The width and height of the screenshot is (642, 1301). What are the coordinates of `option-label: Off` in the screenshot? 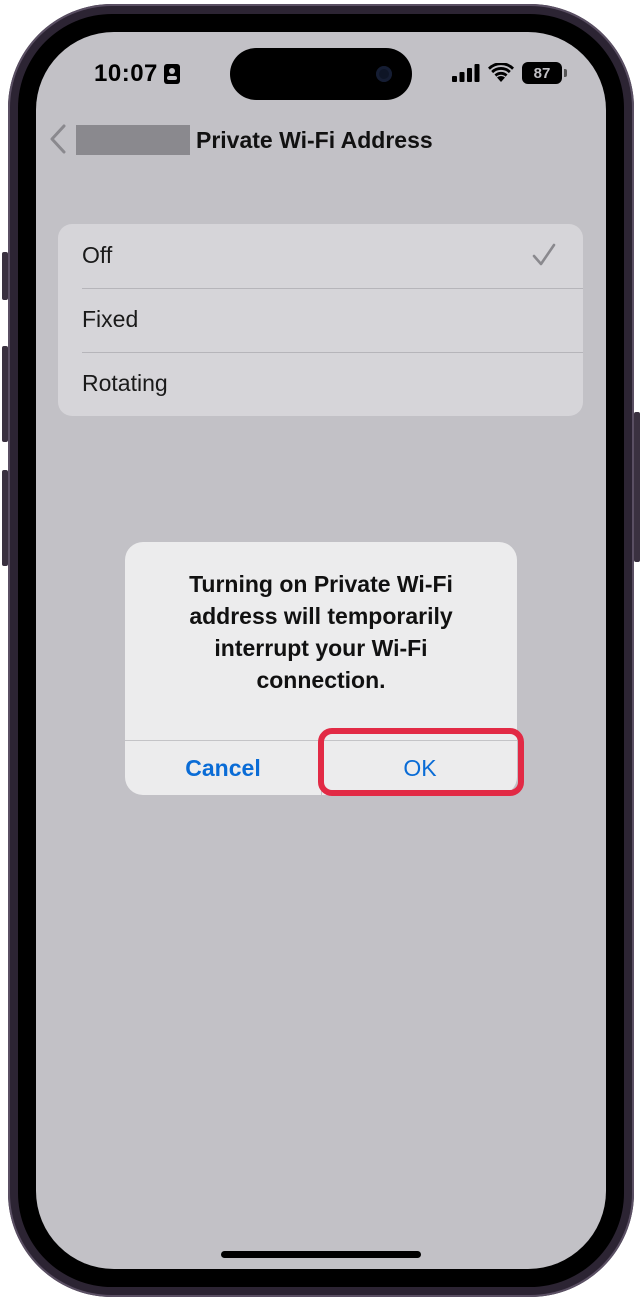 It's located at (97, 255).